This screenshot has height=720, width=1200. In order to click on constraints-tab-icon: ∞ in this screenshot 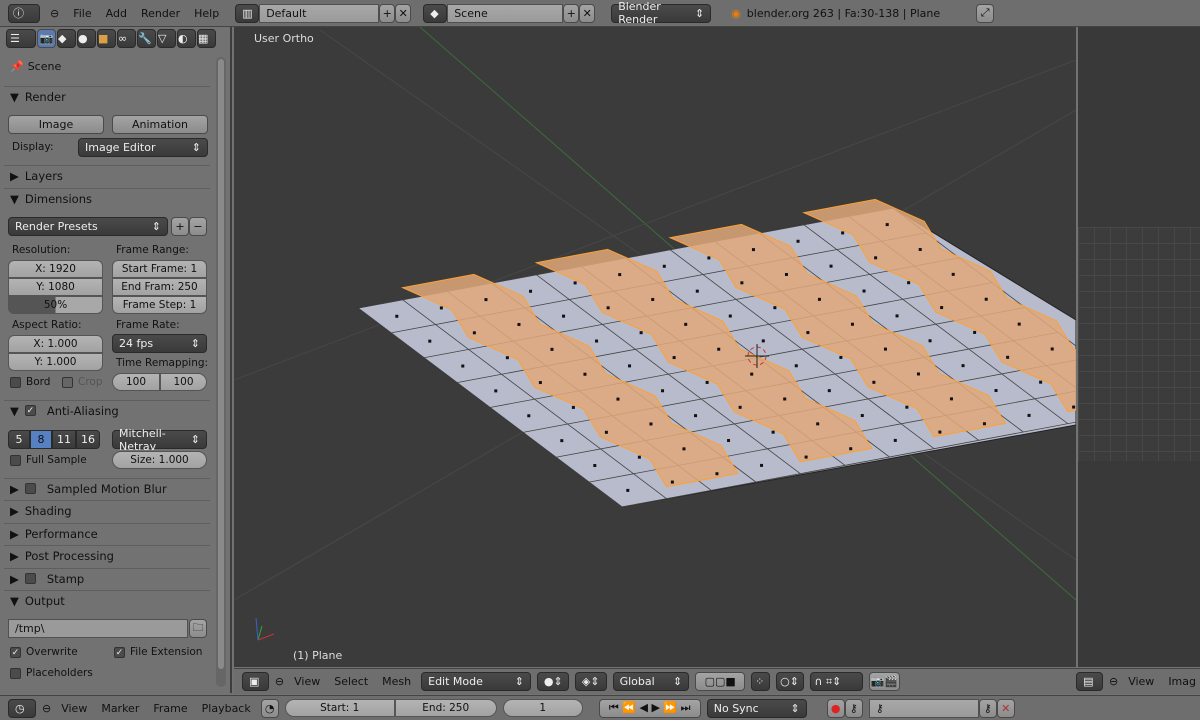, I will do `click(126, 38)`.